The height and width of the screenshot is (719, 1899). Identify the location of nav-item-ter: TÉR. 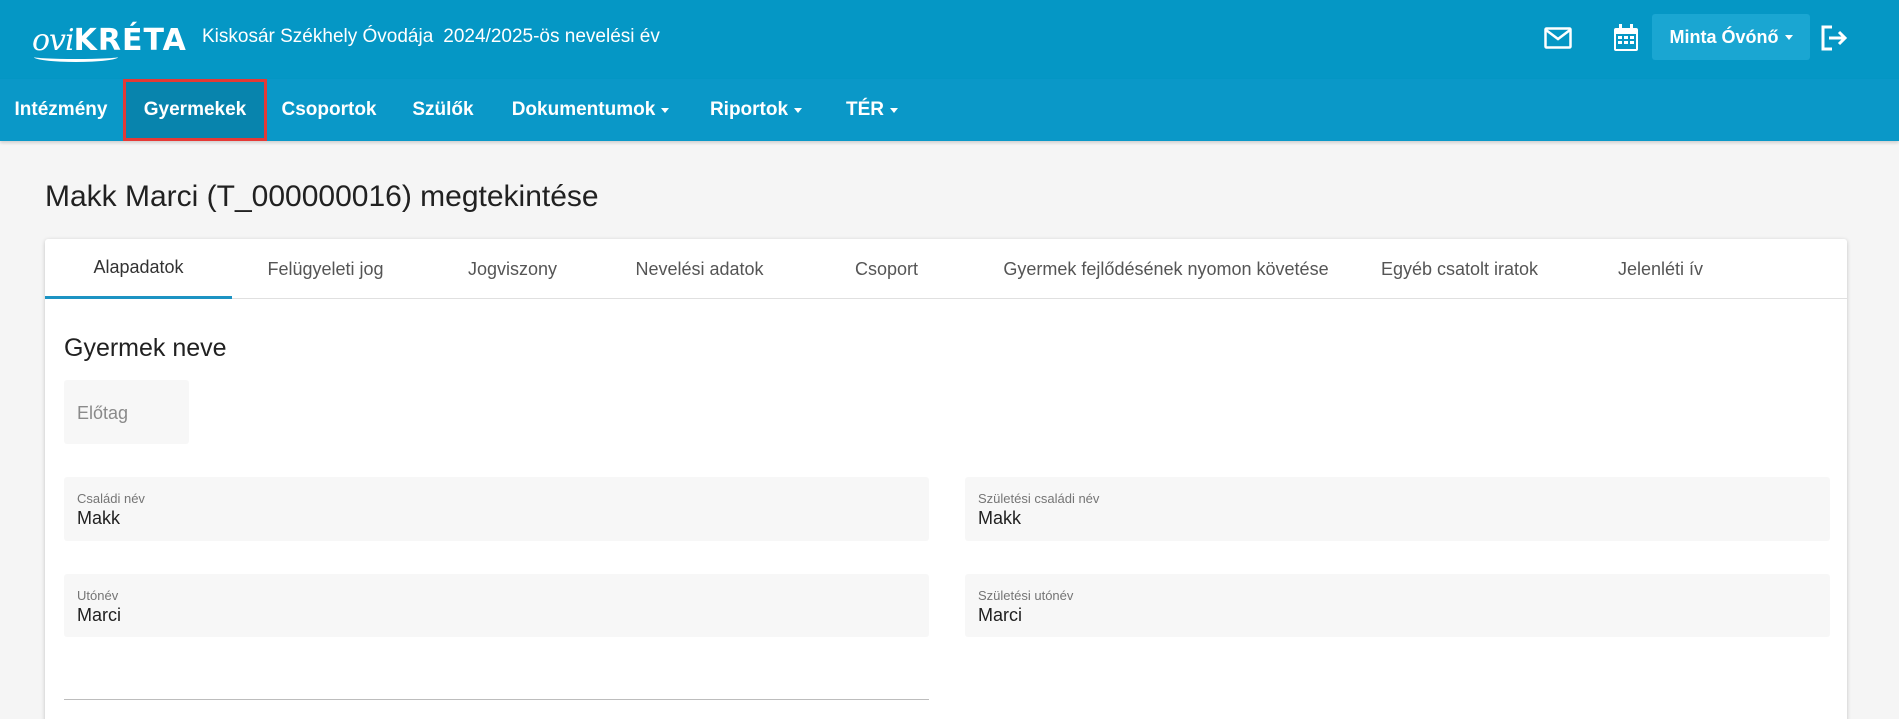
(872, 110).